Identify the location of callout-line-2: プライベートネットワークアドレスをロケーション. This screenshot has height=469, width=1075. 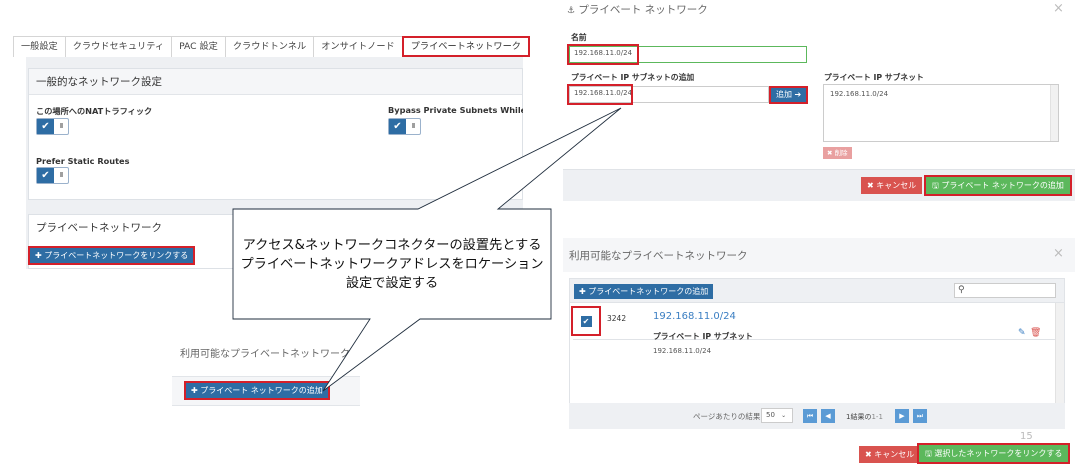
(392, 264).